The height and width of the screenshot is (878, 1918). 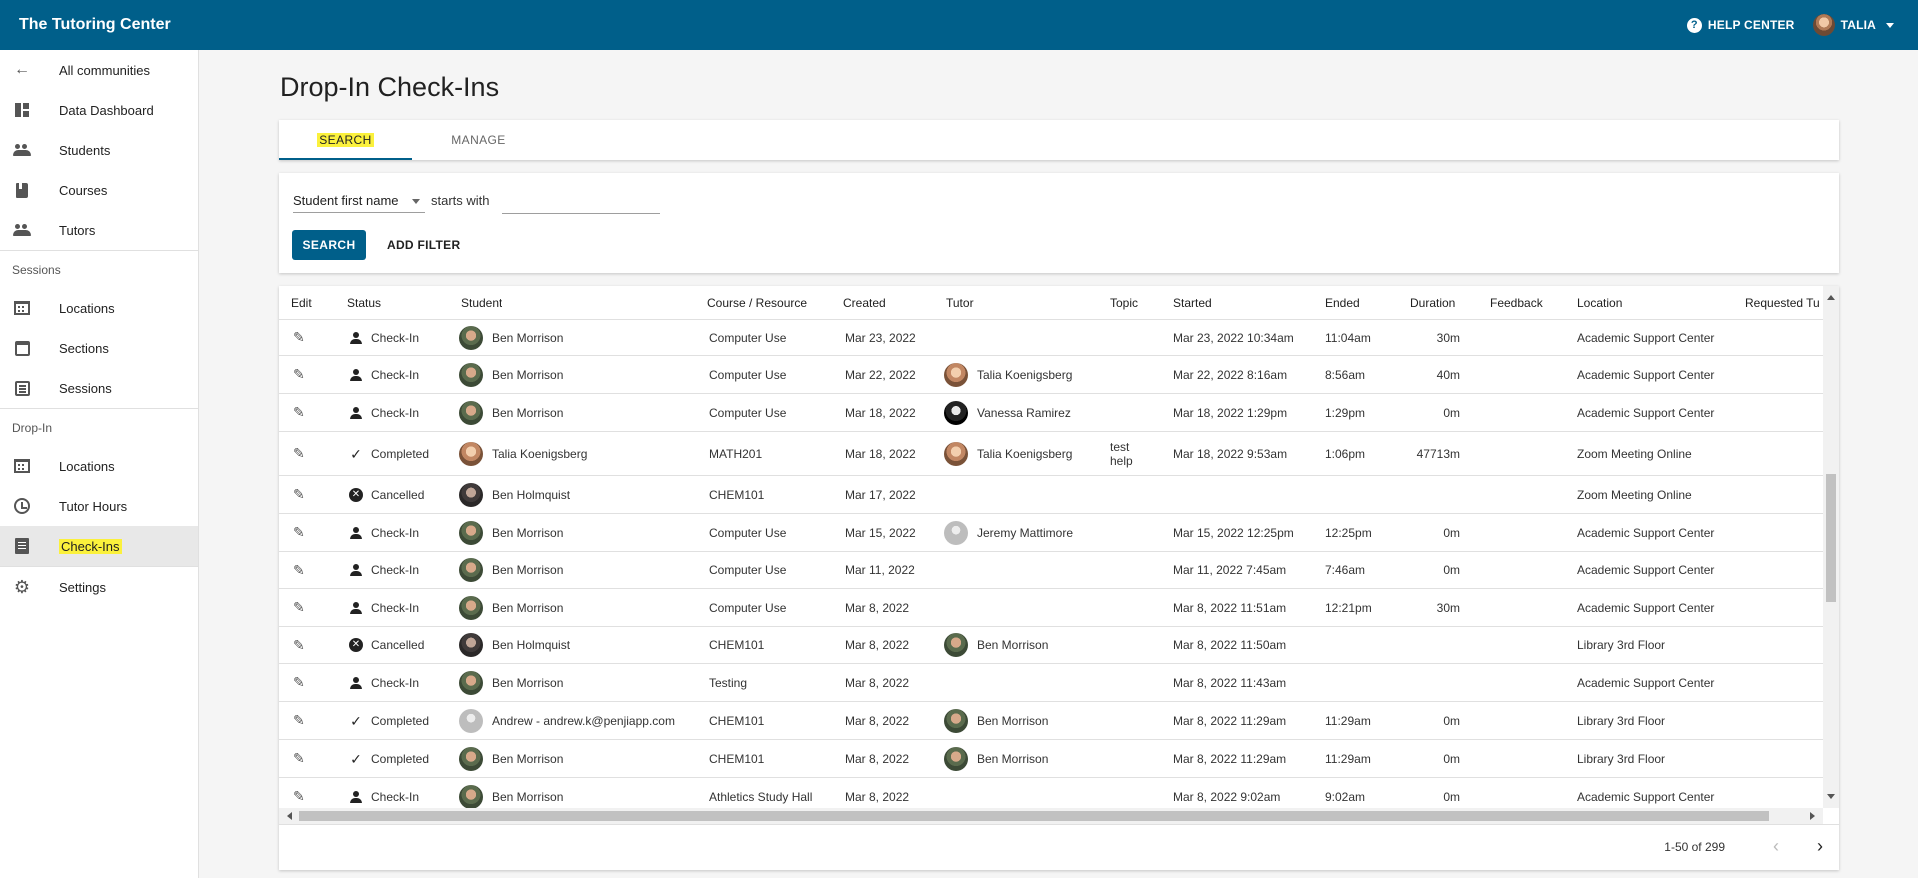 I want to click on tutor-name: Vanessa Ramirez, so click(x=1024, y=413).